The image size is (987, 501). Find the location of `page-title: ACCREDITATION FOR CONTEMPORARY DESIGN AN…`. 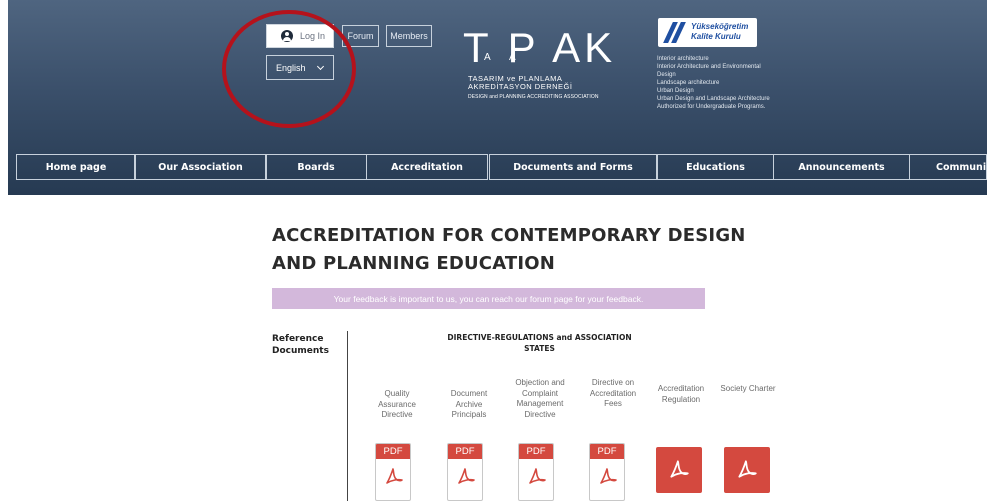

page-title: ACCREDITATION FOR CONTEMPORARY DESIGN AN… is located at coordinates (509, 249).